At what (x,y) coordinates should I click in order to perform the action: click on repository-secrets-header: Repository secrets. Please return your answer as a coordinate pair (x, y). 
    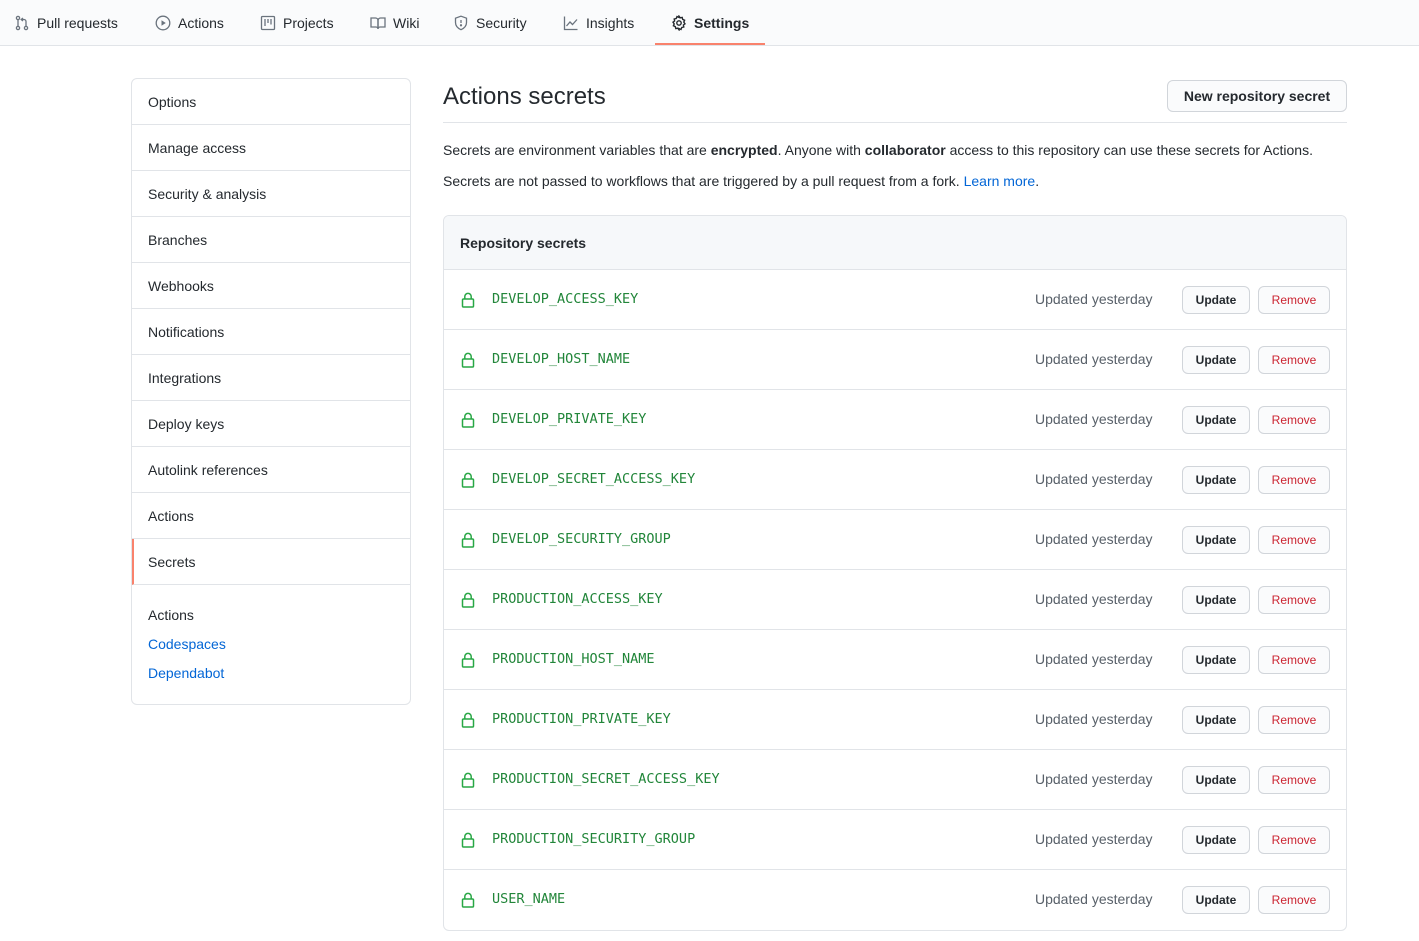
    Looking at the image, I should click on (895, 243).